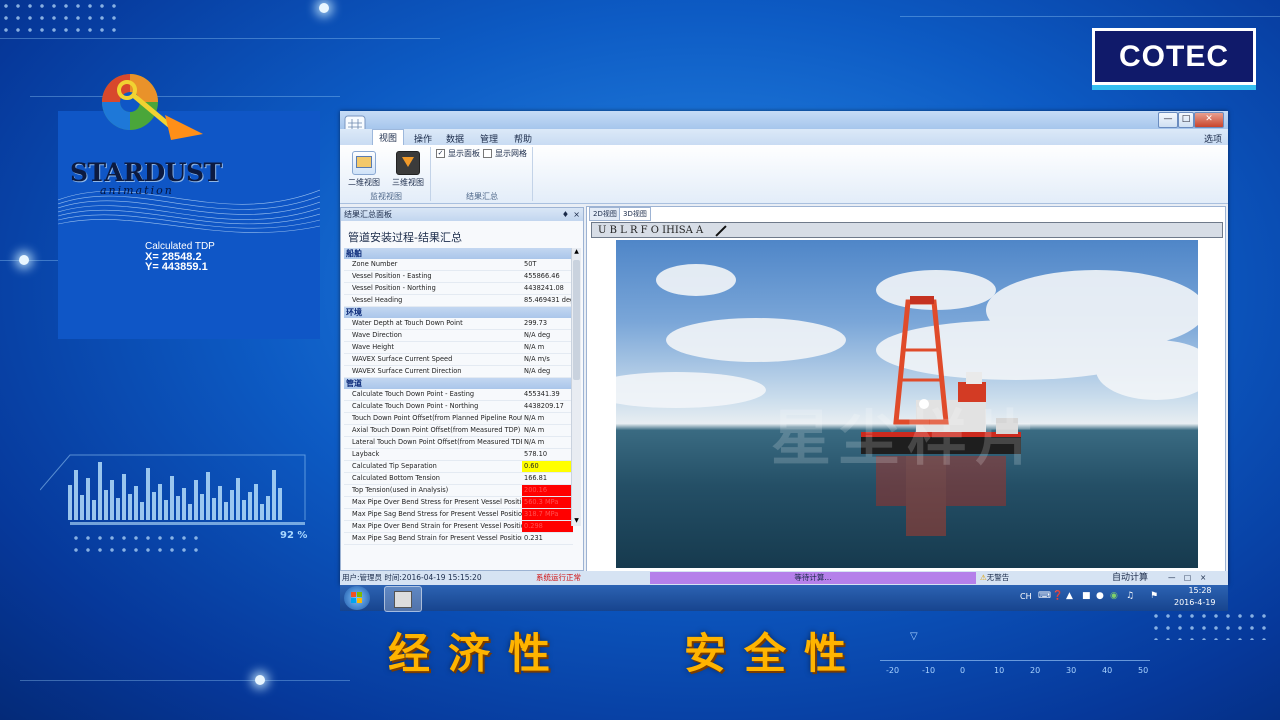 The width and height of the screenshot is (1280, 720). I want to click on 3d-view-button: 三维视图, so click(407, 169).